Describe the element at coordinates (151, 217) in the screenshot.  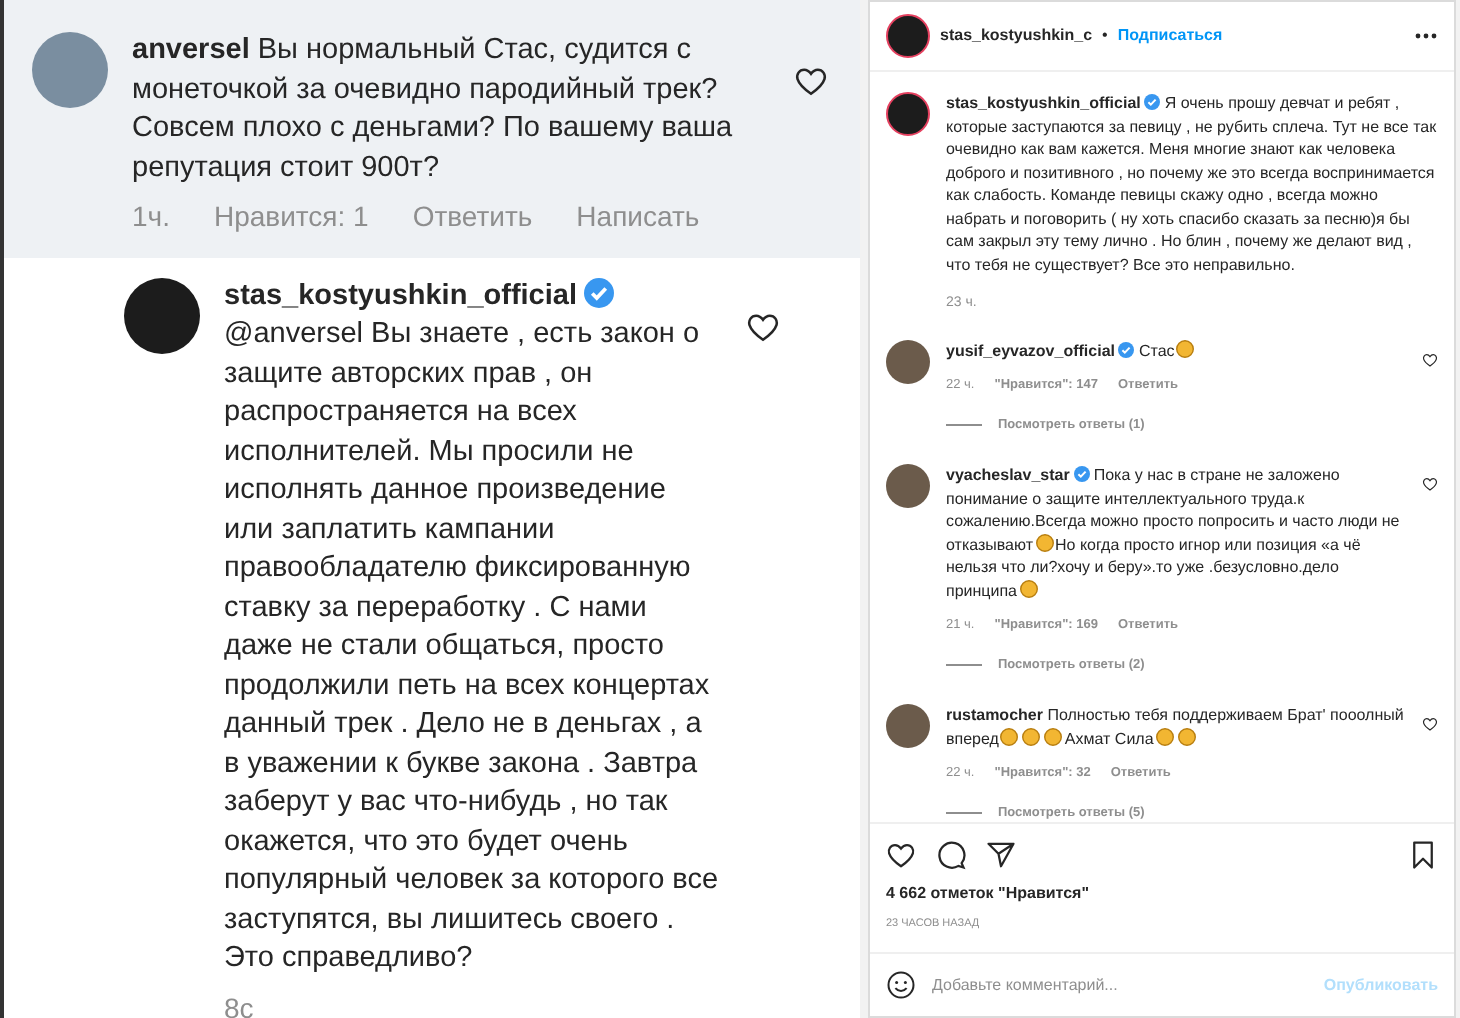
I see `comment-time: 1ч.` at that location.